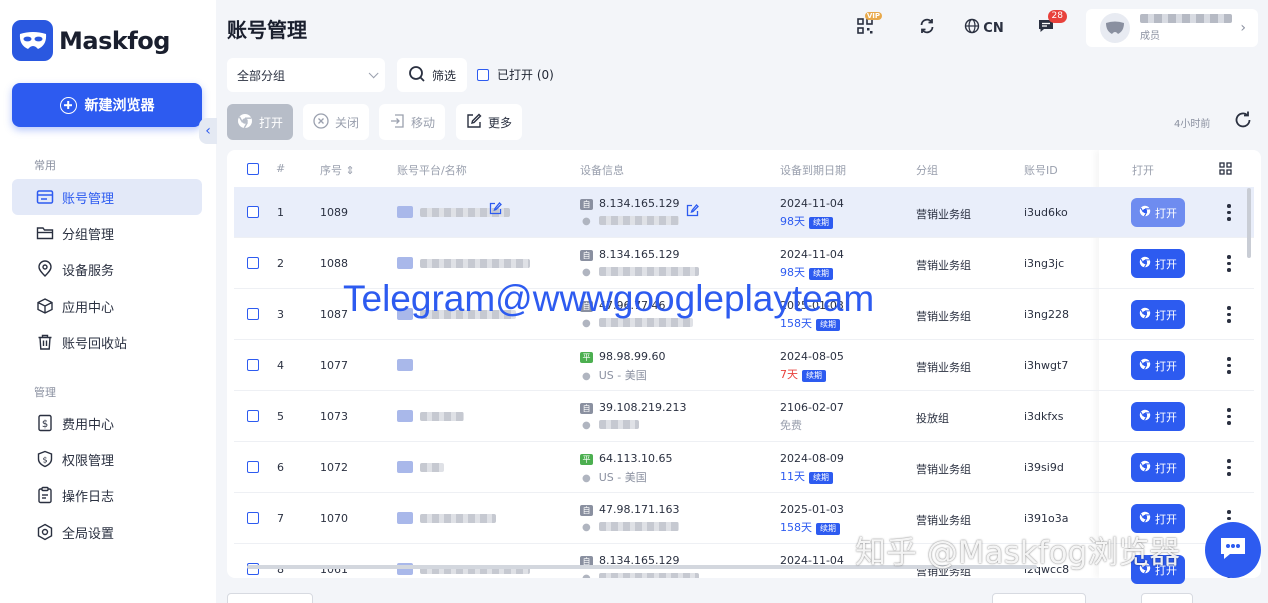 Image resolution: width=1268 pixels, height=603 pixels. Describe the element at coordinates (422, 122) in the screenshot. I see `batch-move-label: 移动` at that location.